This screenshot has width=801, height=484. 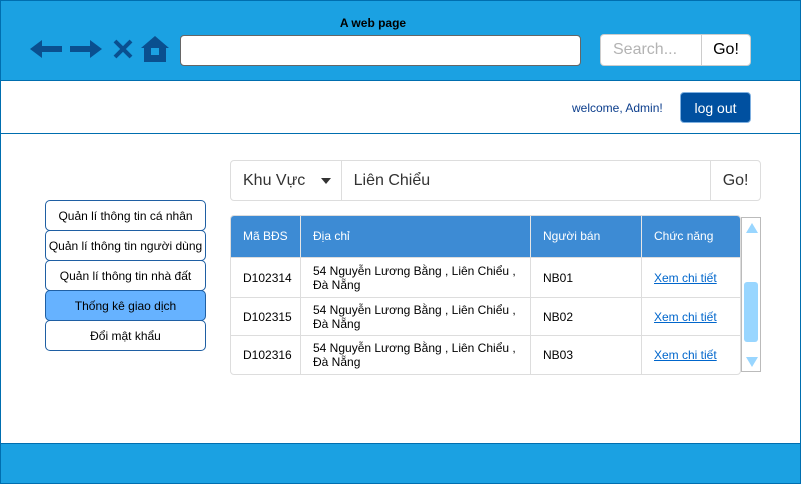 I want to click on browser-search-button: Go!, so click(x=726, y=50).